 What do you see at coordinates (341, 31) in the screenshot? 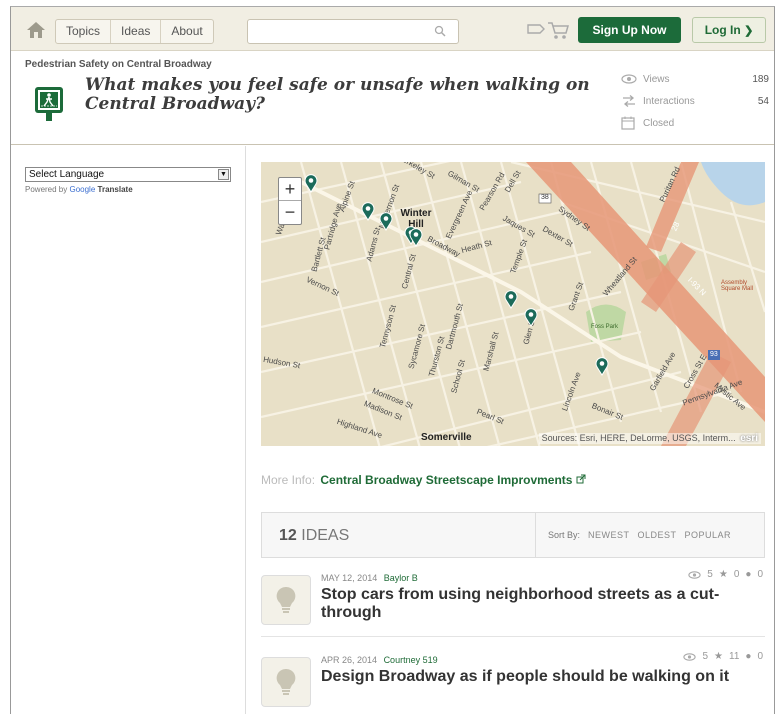
I see `search-input` at bounding box center [341, 31].